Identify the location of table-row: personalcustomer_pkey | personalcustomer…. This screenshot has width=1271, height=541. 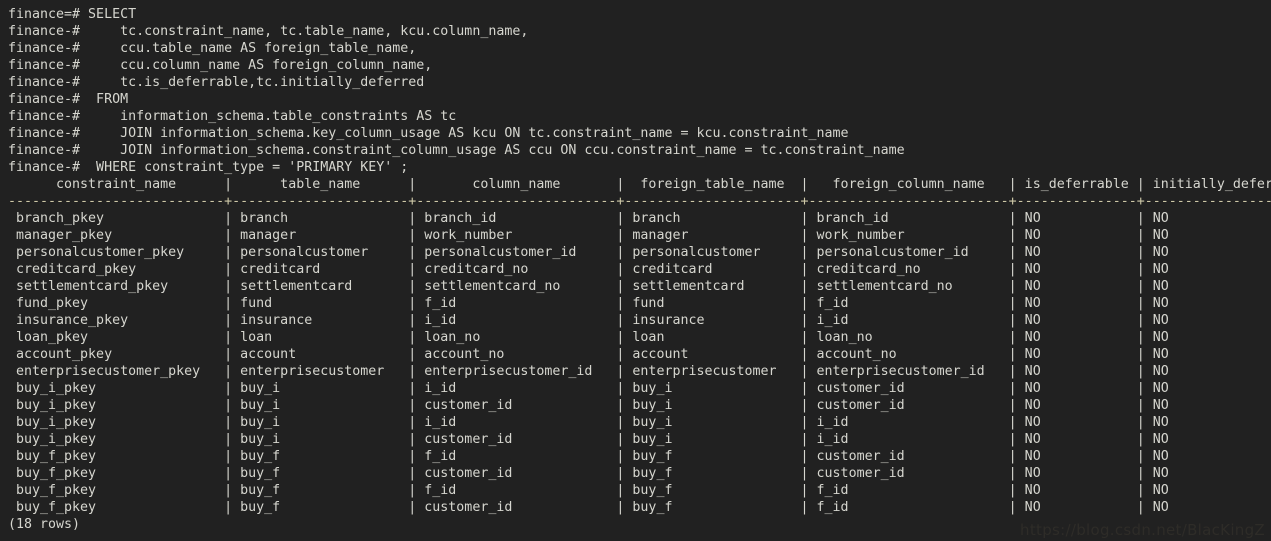
(639, 252).